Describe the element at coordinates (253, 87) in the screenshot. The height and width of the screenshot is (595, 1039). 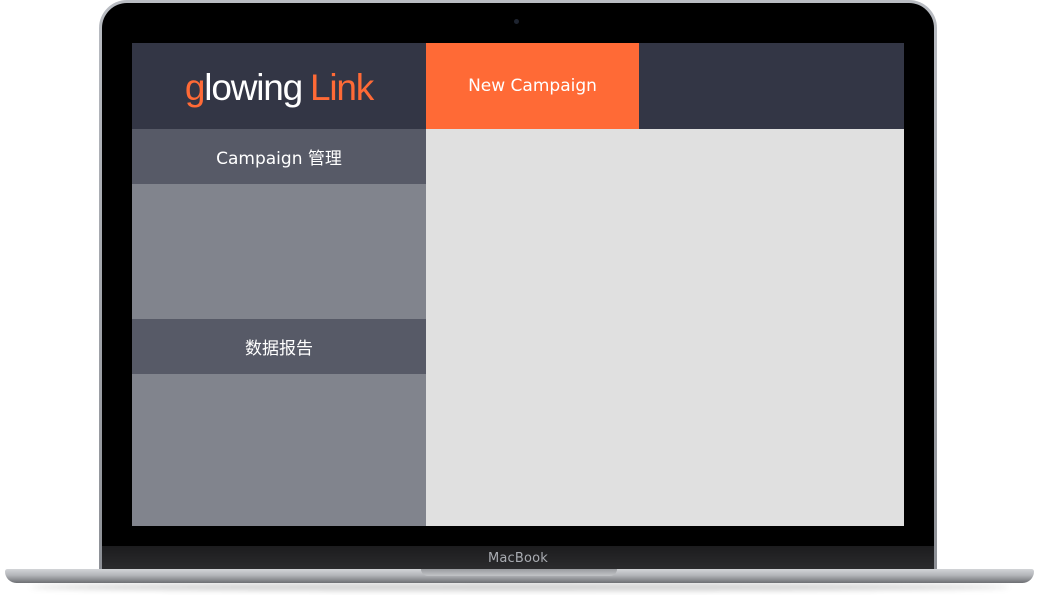
I see `logo-word: lowing` at that location.